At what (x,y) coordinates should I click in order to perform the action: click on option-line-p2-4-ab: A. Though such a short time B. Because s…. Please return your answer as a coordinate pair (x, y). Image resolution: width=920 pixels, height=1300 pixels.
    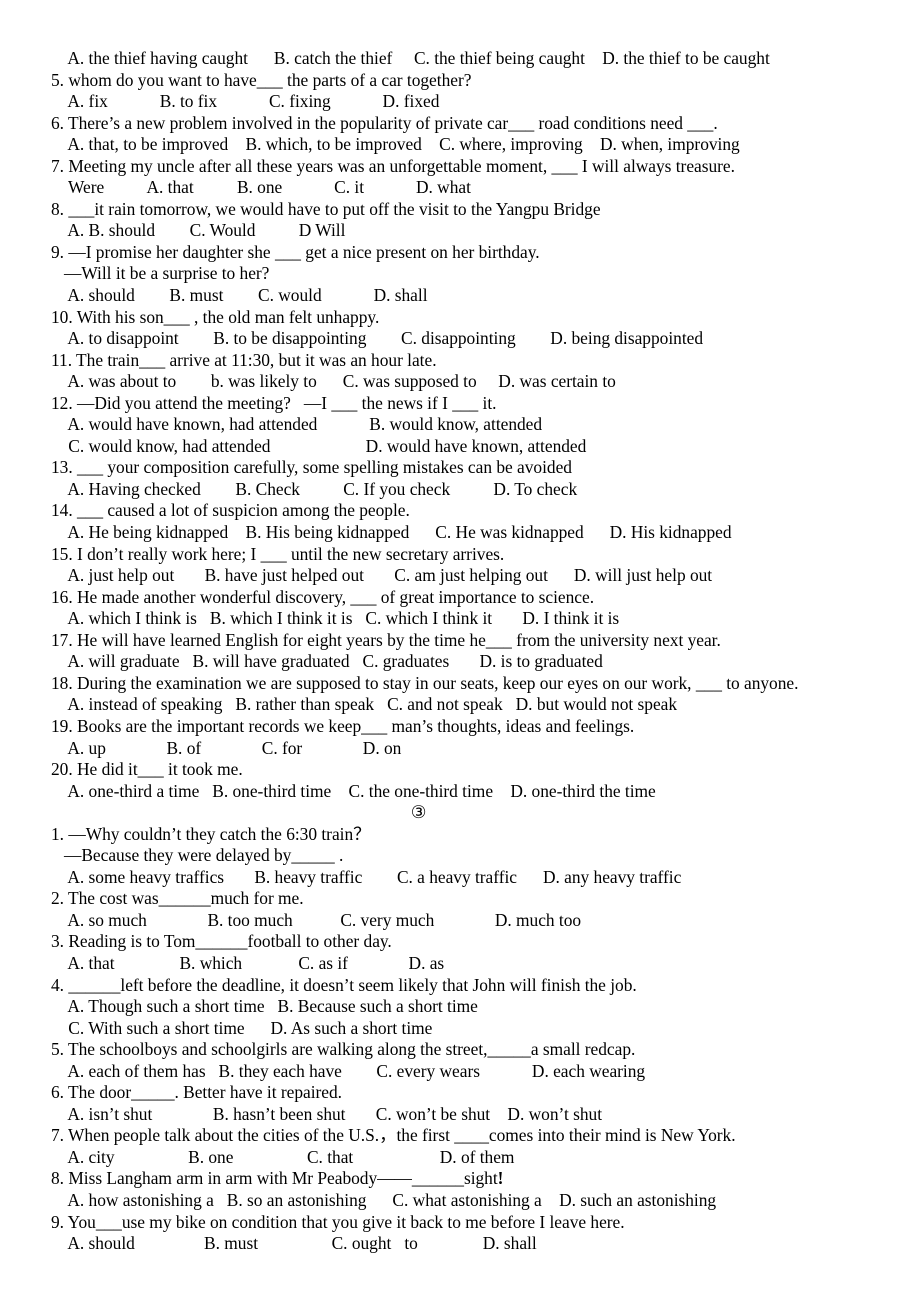
    Looking at the image, I should click on (264, 1006).